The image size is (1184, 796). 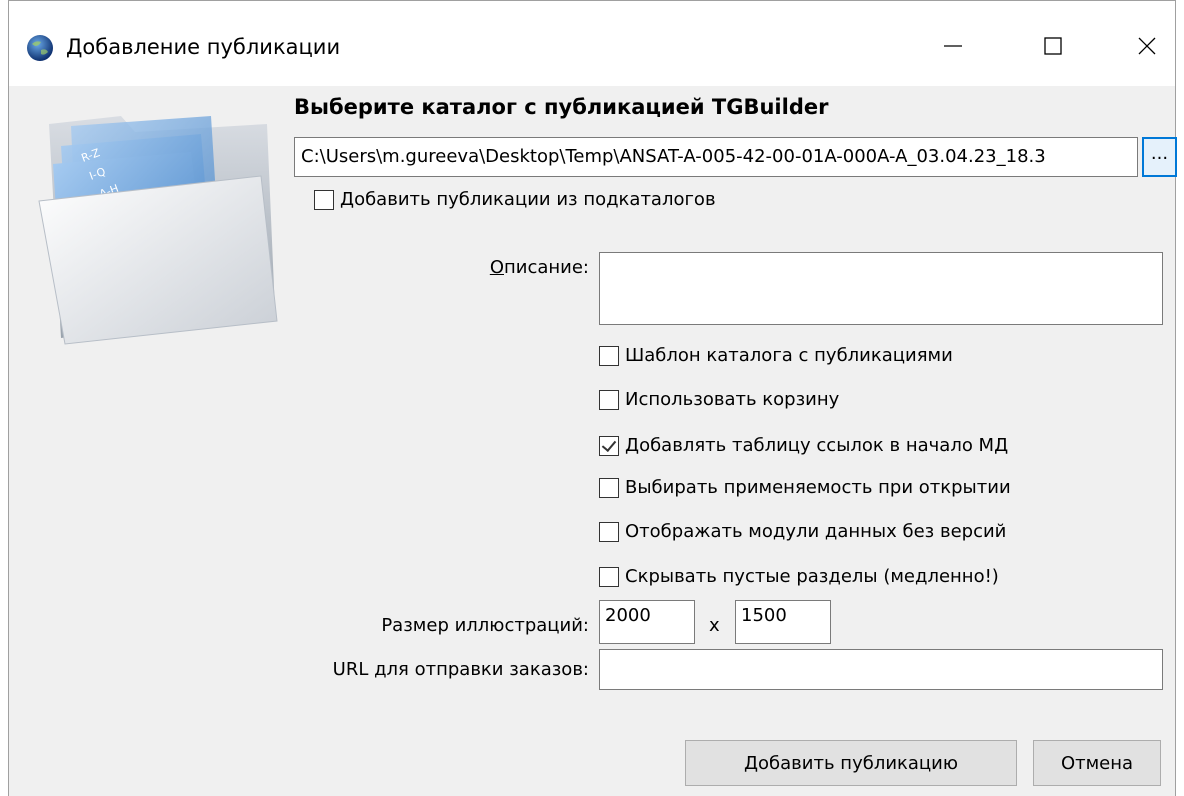 I want to click on globe-icon, so click(x=40, y=48).